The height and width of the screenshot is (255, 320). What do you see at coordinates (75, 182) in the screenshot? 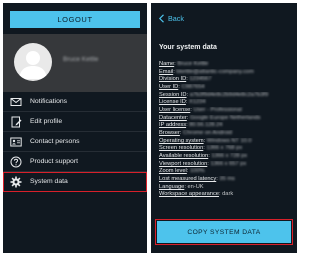
I see `menu-item-system-data: System data` at bounding box center [75, 182].